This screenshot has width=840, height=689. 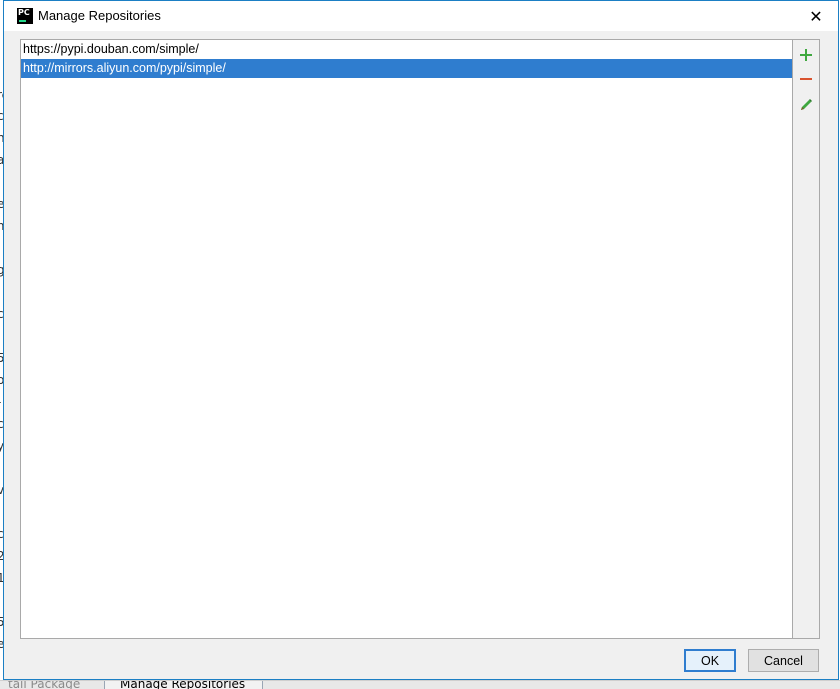 I want to click on close-button: ✕, so click(x=816, y=16).